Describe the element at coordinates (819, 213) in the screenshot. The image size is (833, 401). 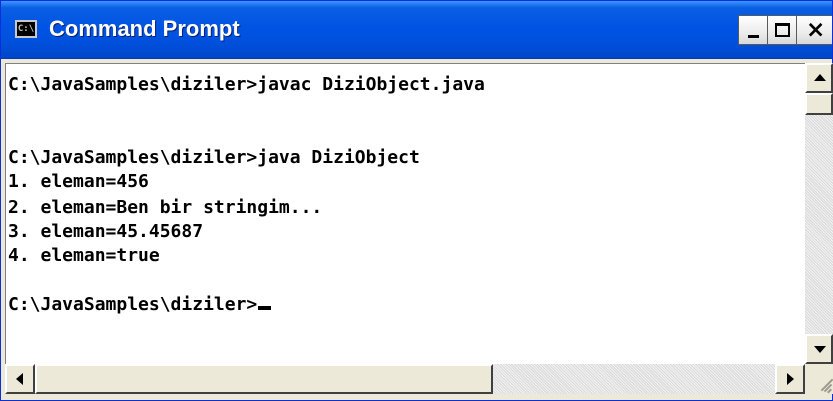
I see `vertical-scrollbar` at that location.